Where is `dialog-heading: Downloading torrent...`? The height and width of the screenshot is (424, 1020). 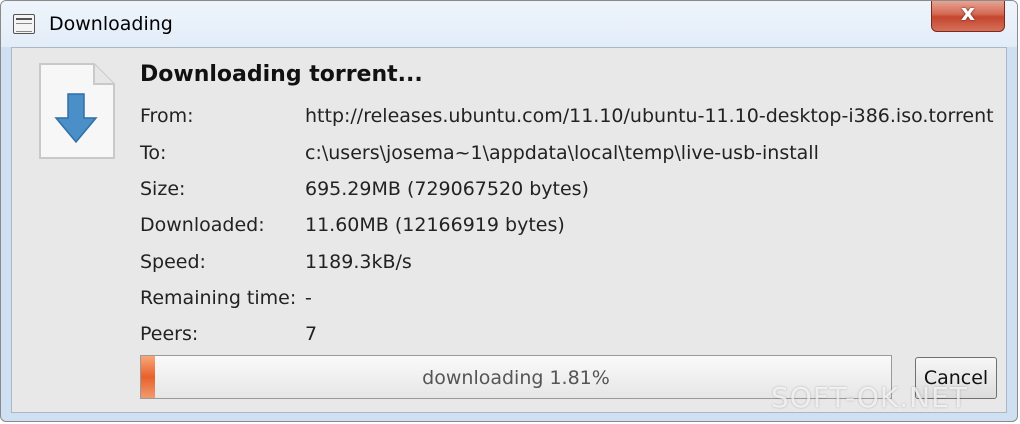
dialog-heading: Downloading torrent... is located at coordinates (281, 74).